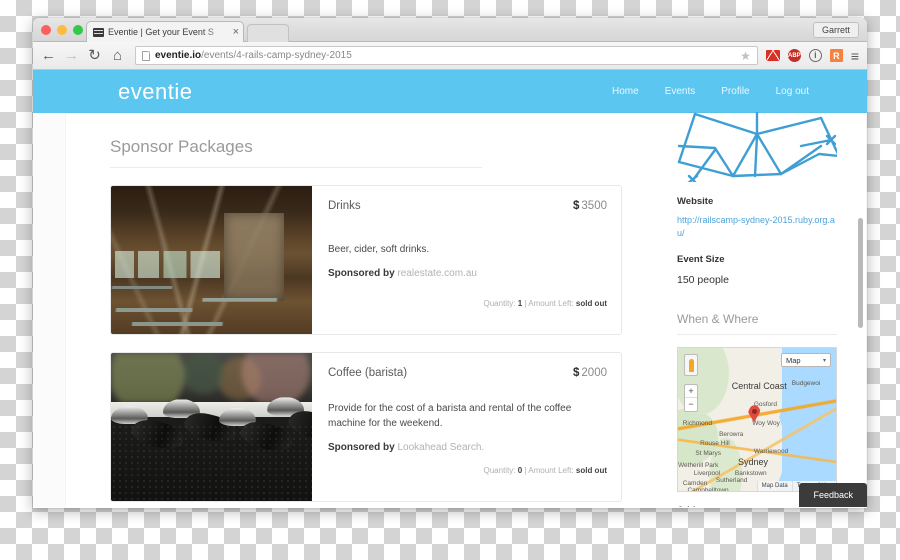 The height and width of the screenshot is (560, 900). I want to click on nav-events: Events, so click(680, 91).